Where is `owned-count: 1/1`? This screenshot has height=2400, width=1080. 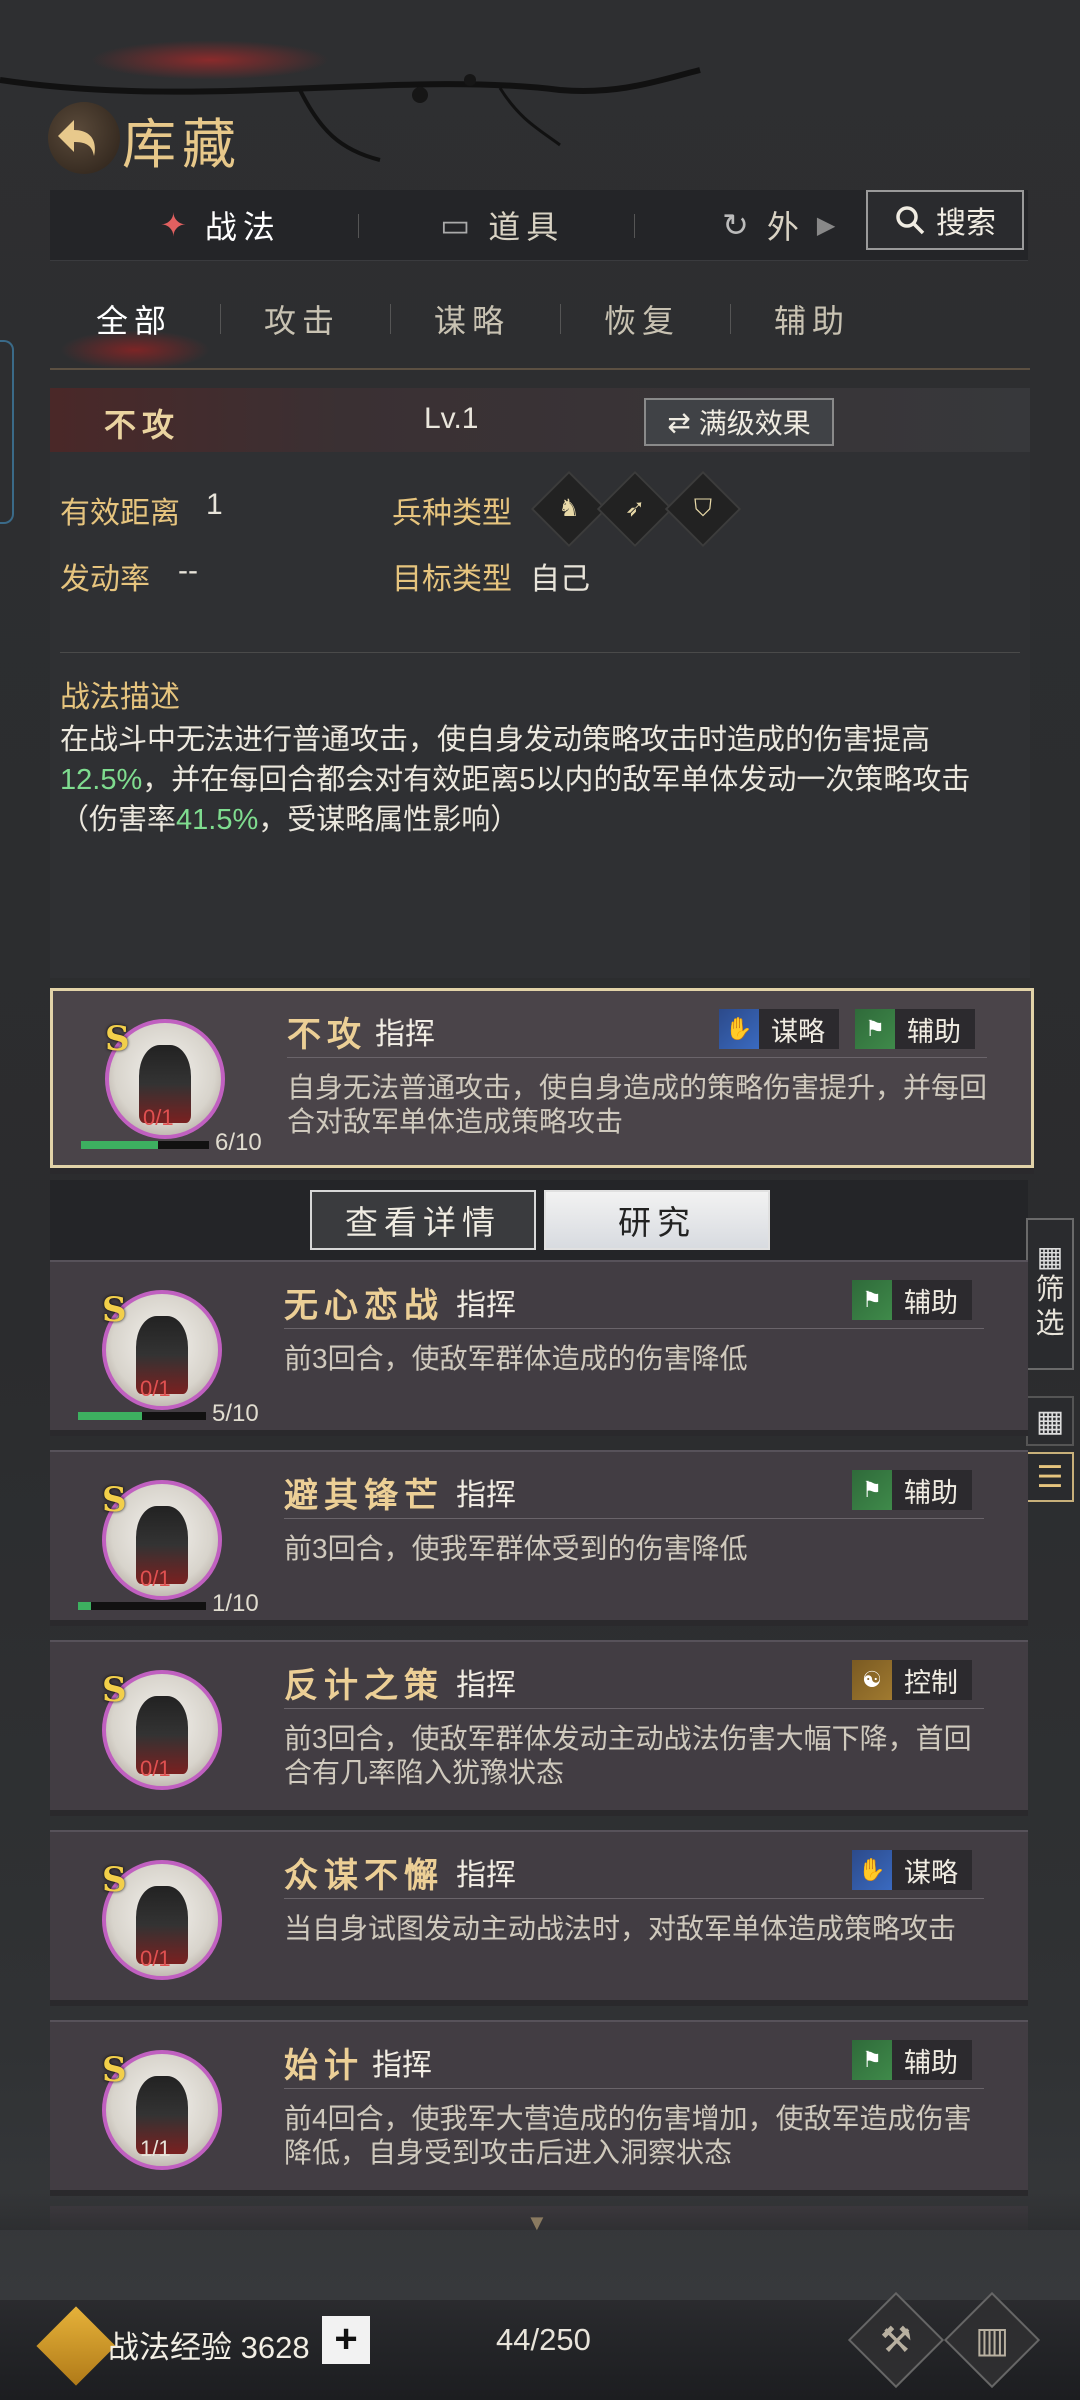 owned-count: 1/1 is located at coordinates (155, 2148).